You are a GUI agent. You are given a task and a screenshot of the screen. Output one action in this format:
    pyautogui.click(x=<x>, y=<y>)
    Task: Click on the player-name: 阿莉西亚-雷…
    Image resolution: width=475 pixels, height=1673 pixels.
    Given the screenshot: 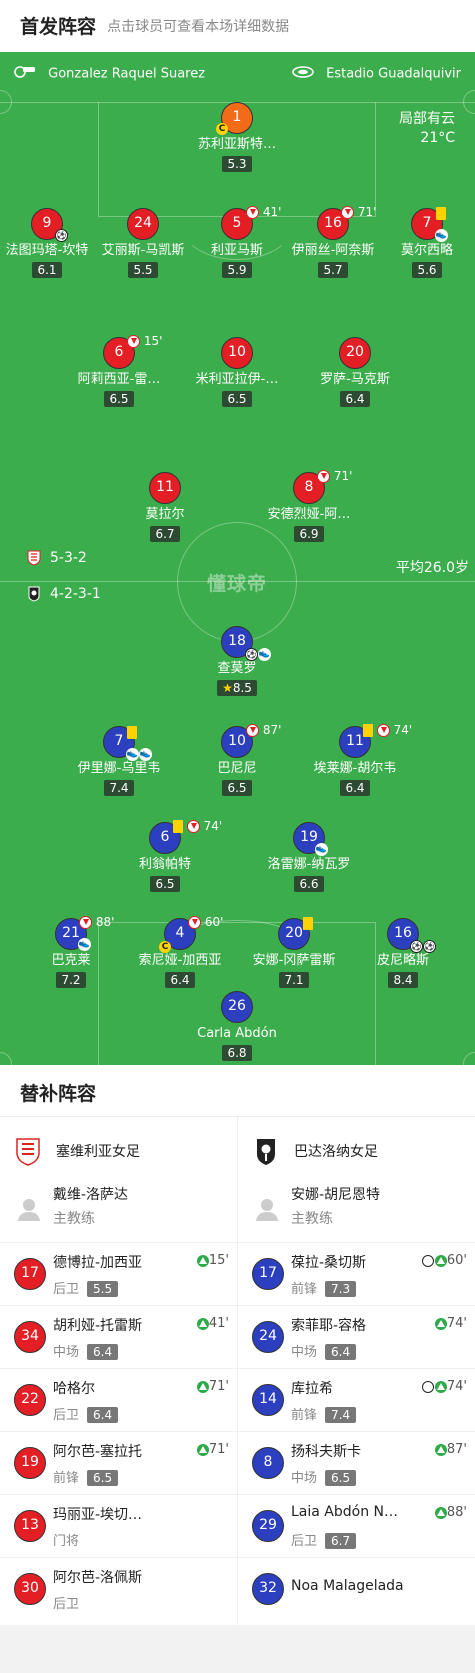 What is the action you would take?
    pyautogui.click(x=119, y=379)
    